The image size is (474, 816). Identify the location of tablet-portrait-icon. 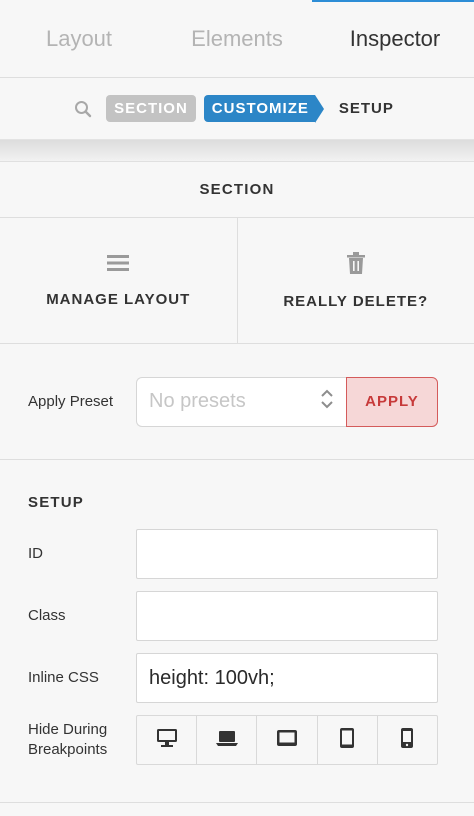
(347, 740).